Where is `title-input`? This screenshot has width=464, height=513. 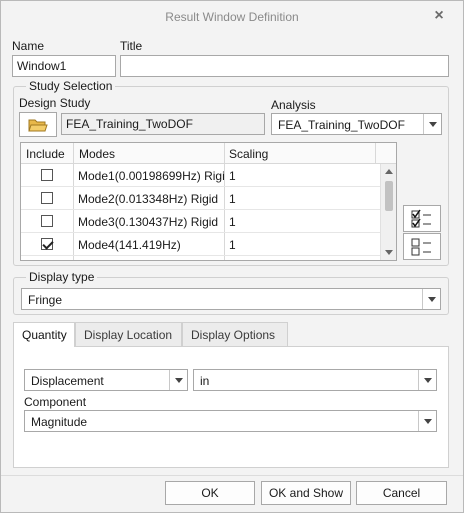
title-input is located at coordinates (284, 66).